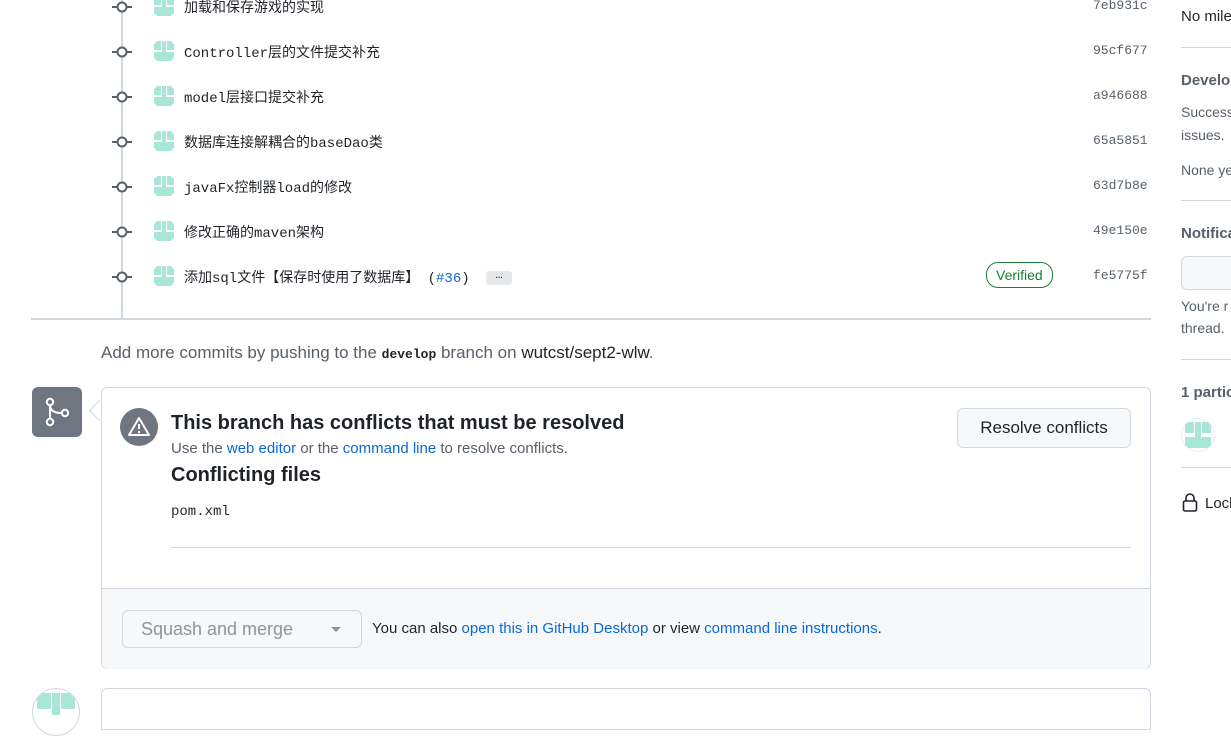 The width and height of the screenshot is (1231, 736). Describe the element at coordinates (217, 629) in the screenshot. I see `squash-and-merge-button: Squash and merge` at that location.